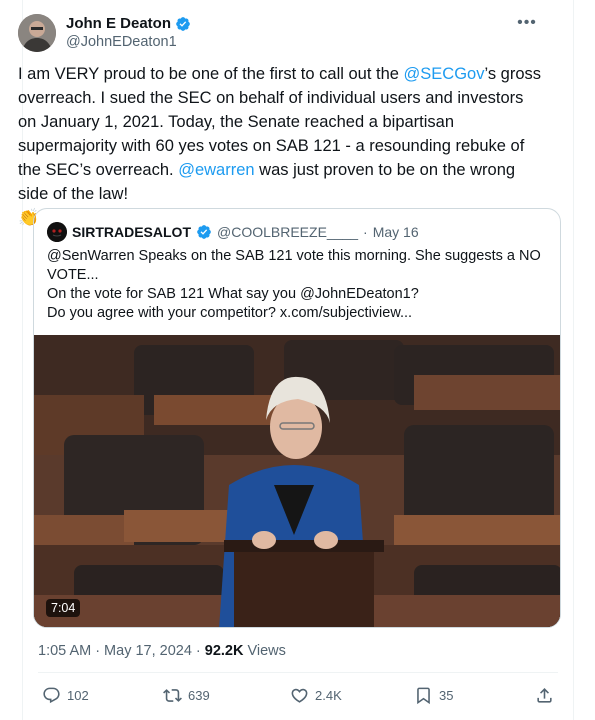 The height and width of the screenshot is (720, 595). Describe the element at coordinates (78, 695) in the screenshot. I see `reply-count: 102` at that location.